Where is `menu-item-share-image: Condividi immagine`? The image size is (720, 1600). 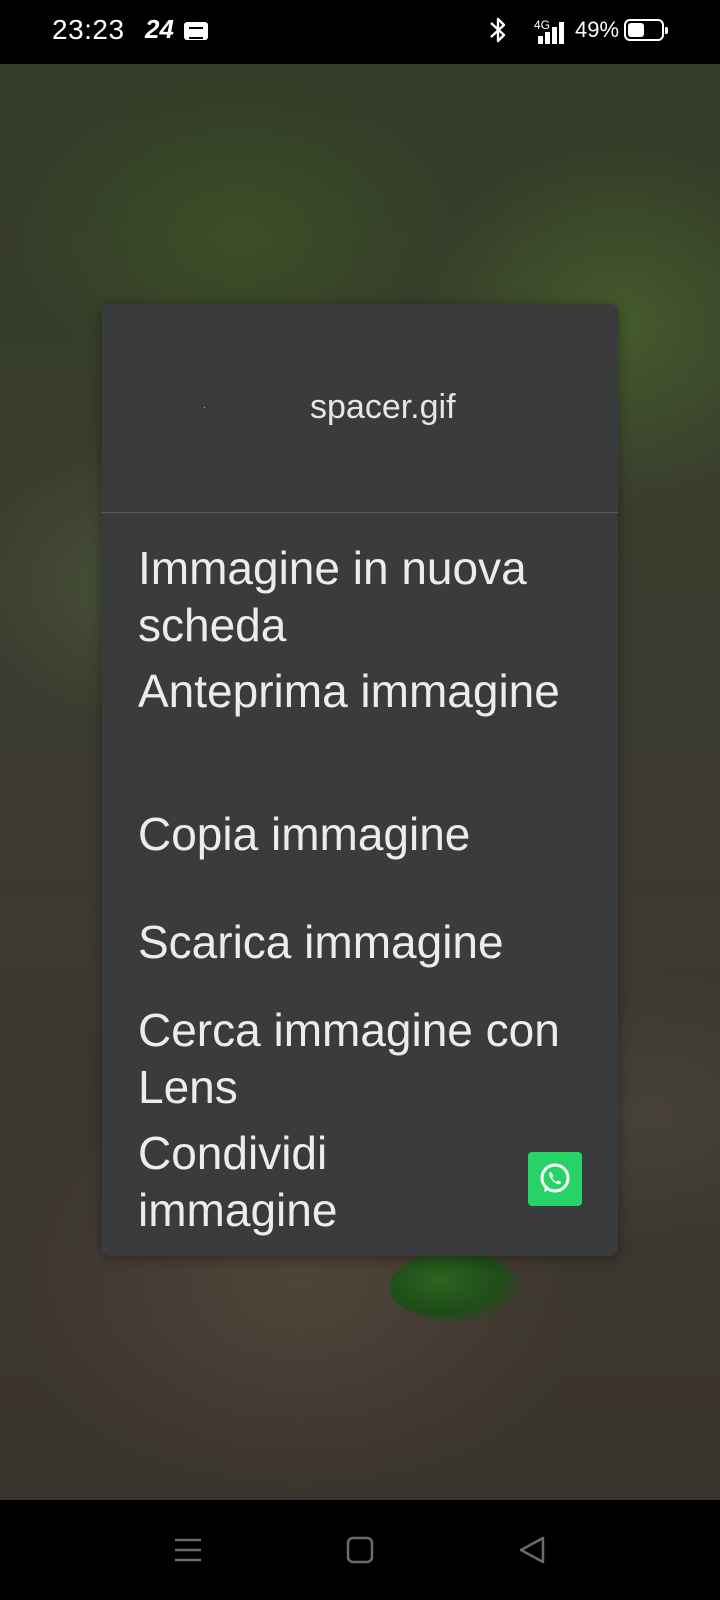 menu-item-share-image: Condividi immagine is located at coordinates (338, 1182).